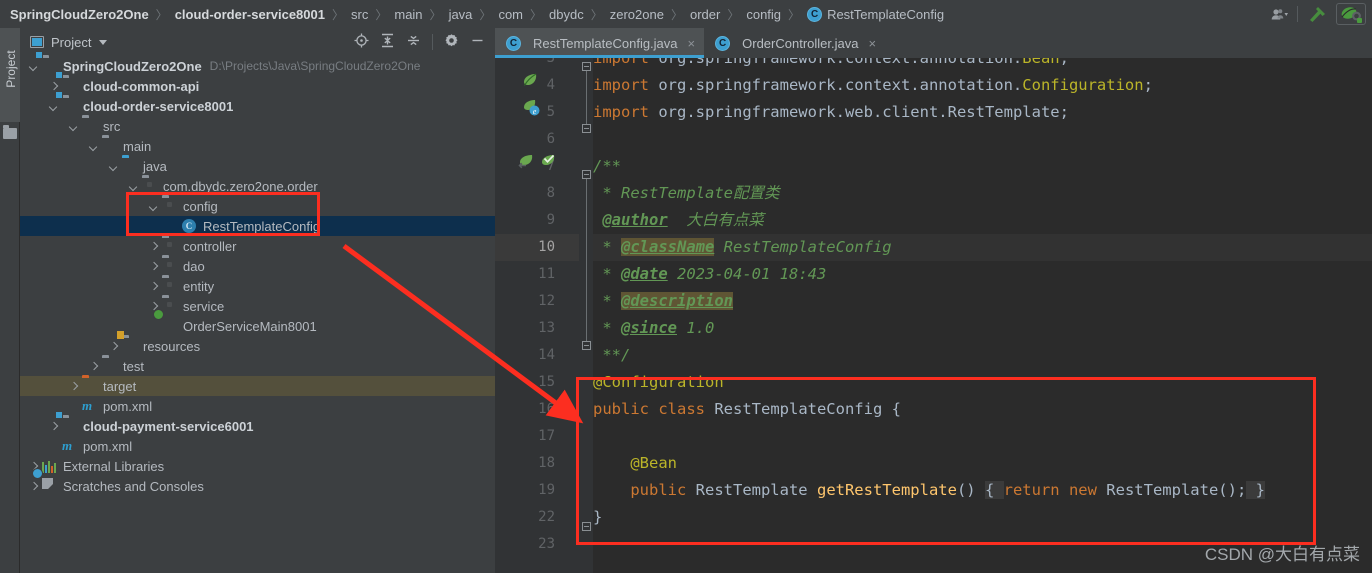 The image size is (1372, 573). I want to click on code-token: }, so click(1255, 490).